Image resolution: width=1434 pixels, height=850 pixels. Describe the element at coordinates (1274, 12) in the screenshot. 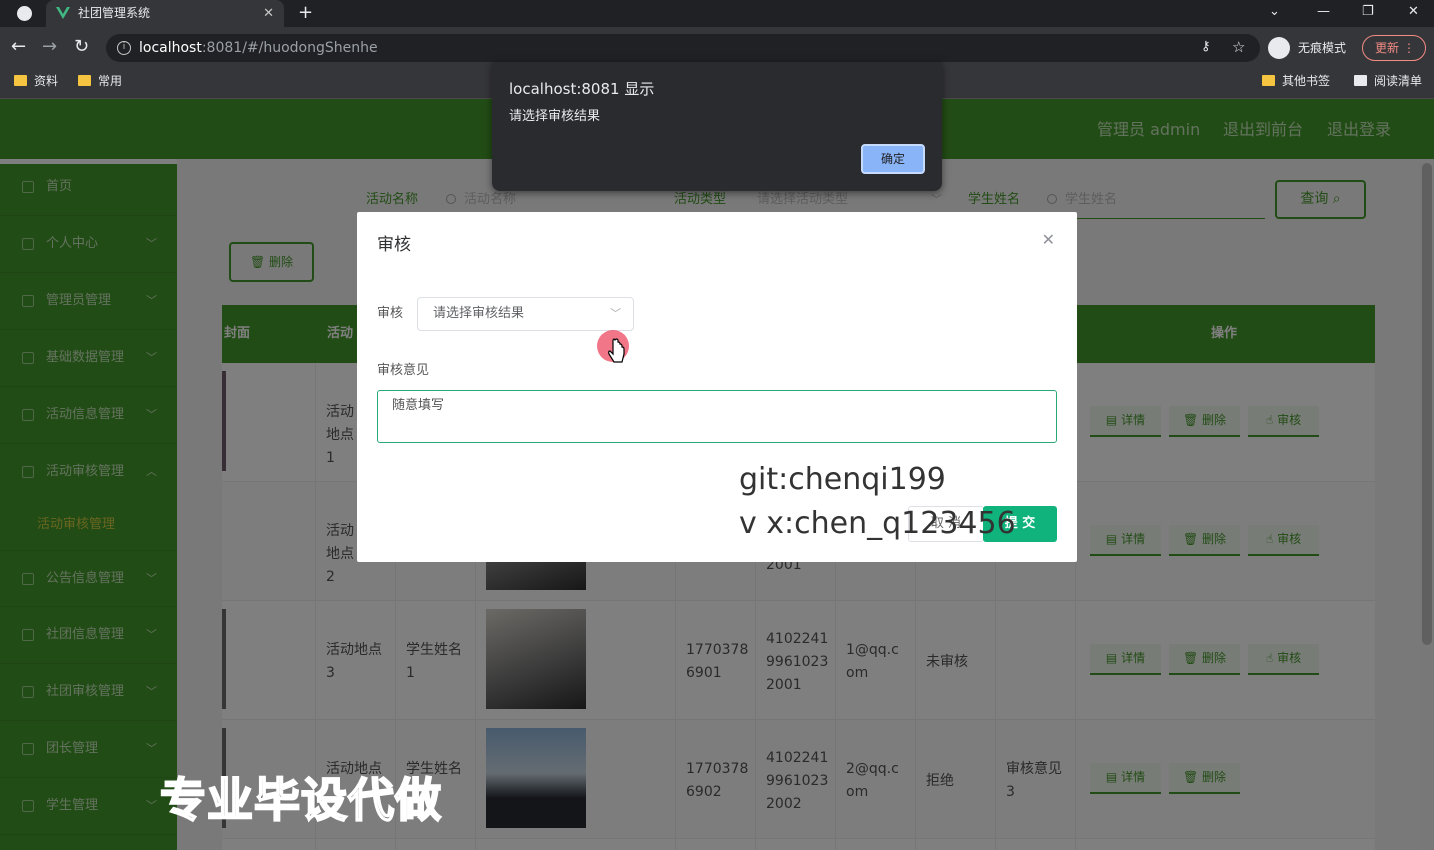

I see `tab-search-icon: ⌄` at that location.